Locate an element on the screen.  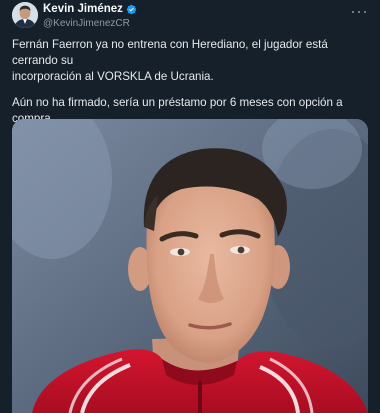
author-names: Kevin Jiménez @KevinJimenezCR is located at coordinates (90, 16).